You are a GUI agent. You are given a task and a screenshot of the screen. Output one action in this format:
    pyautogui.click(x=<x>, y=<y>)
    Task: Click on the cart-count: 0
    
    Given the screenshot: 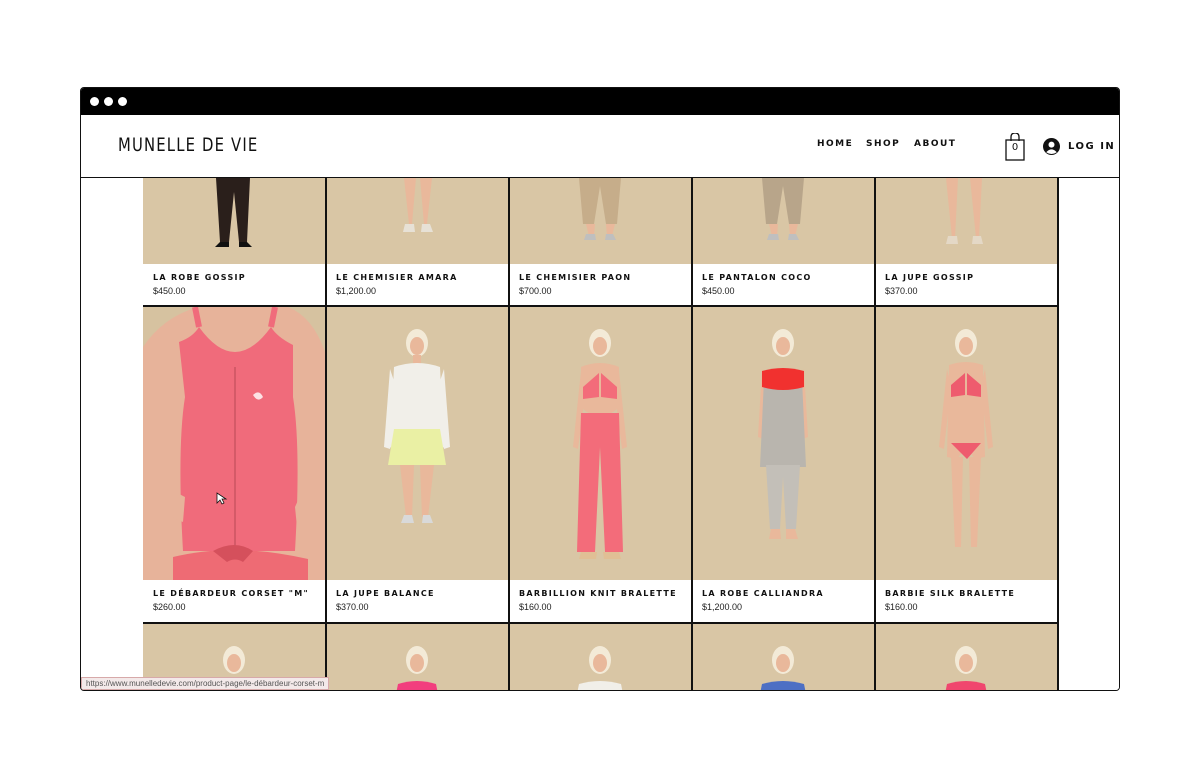 What is the action you would take?
    pyautogui.click(x=1015, y=147)
    